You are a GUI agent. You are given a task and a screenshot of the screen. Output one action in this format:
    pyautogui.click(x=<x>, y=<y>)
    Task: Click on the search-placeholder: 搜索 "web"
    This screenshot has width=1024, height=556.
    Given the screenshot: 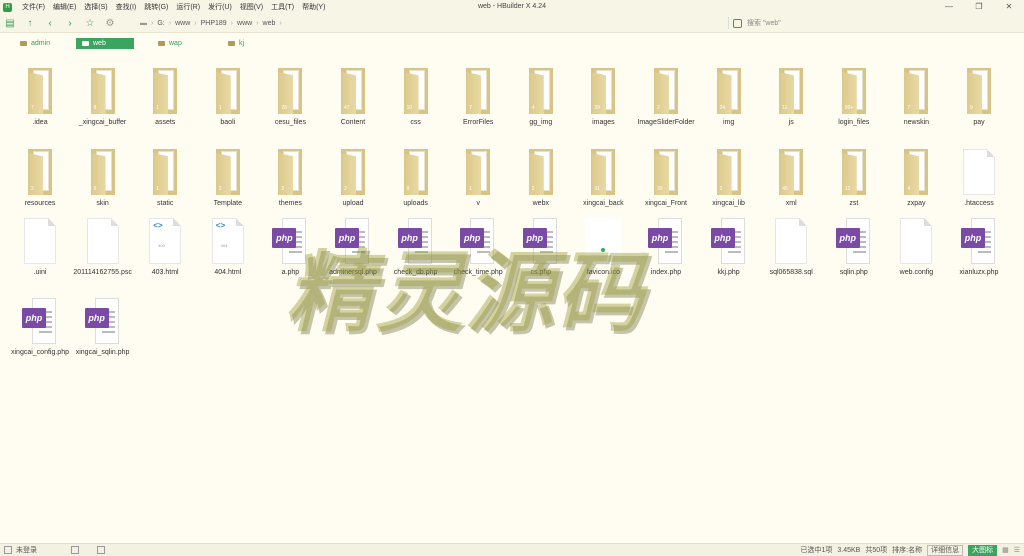 What is the action you would take?
    pyautogui.click(x=764, y=23)
    